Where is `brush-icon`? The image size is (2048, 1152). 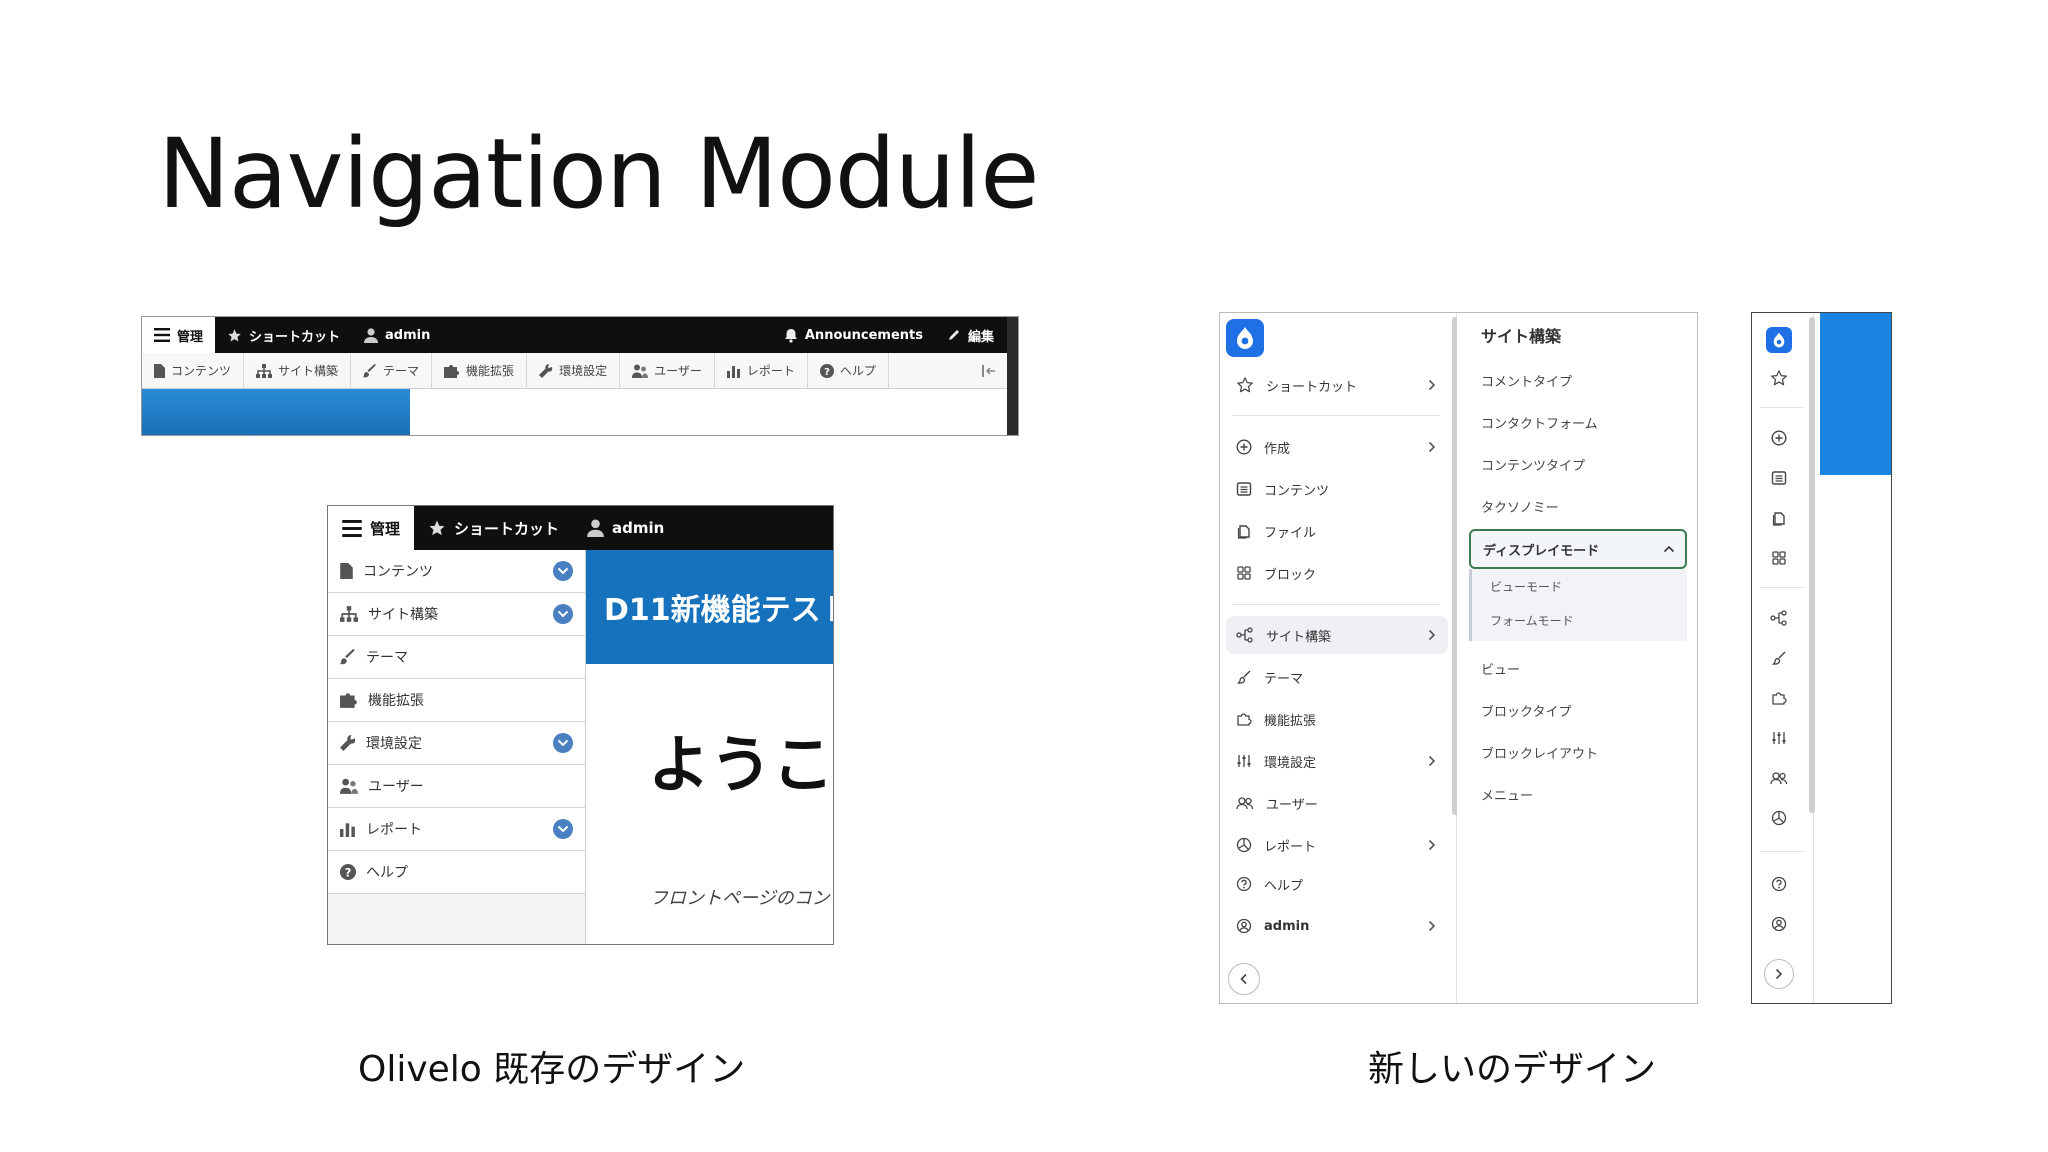 brush-icon is located at coordinates (1779, 658).